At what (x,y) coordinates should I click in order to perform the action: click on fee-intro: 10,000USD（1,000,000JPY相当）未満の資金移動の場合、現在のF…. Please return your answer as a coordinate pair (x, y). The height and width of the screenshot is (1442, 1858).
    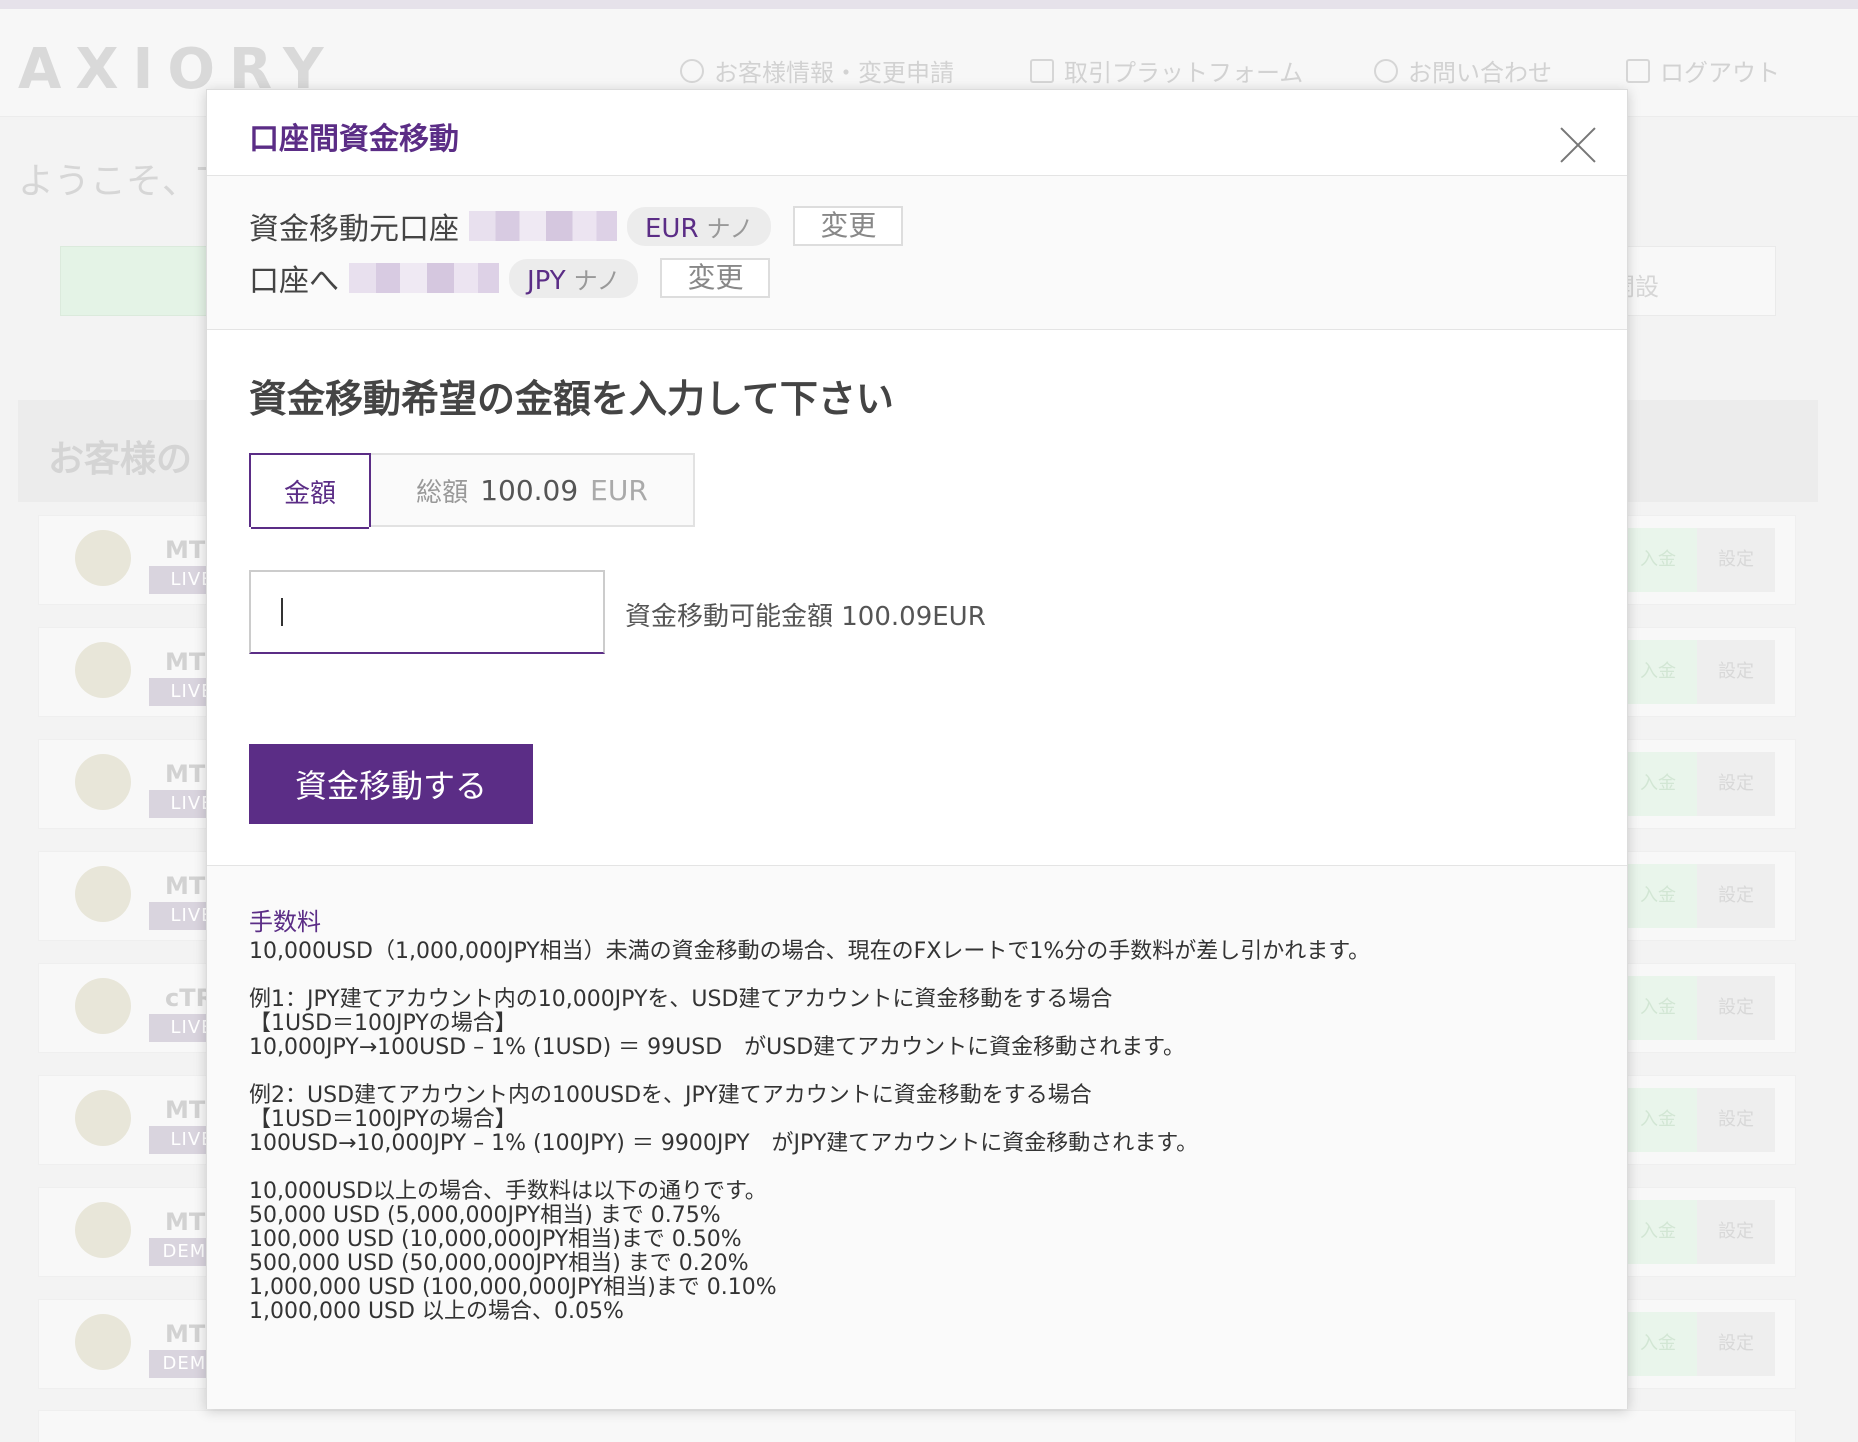
    Looking at the image, I should click on (810, 951).